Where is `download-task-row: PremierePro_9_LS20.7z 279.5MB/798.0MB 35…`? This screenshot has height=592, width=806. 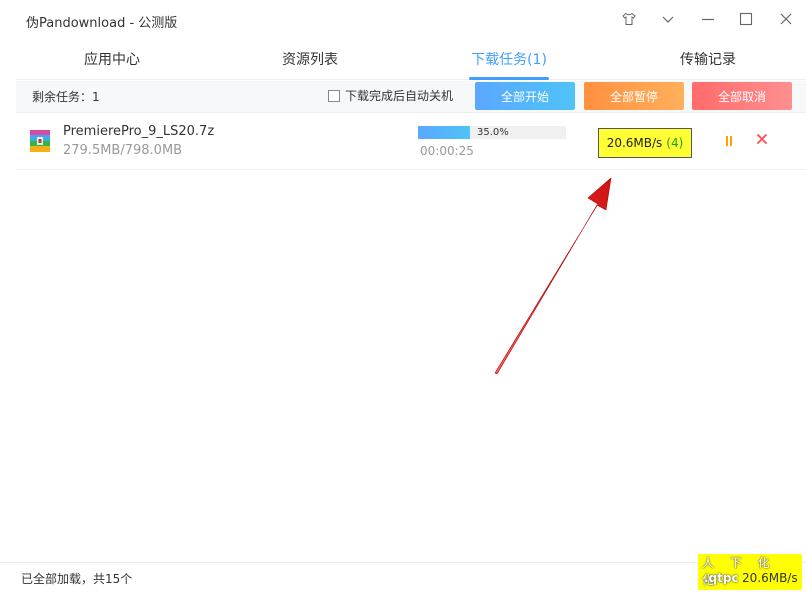 download-task-row: PremierePro_9_LS20.7z 279.5MB/798.0MB 35… is located at coordinates (411, 142).